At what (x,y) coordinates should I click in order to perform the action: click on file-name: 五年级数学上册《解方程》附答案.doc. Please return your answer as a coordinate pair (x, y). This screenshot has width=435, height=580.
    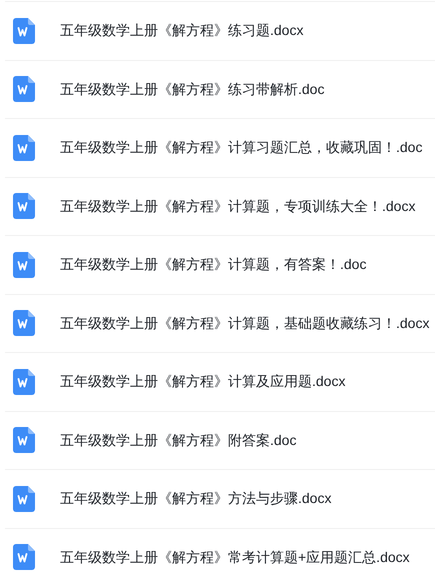
    Looking at the image, I should click on (178, 440).